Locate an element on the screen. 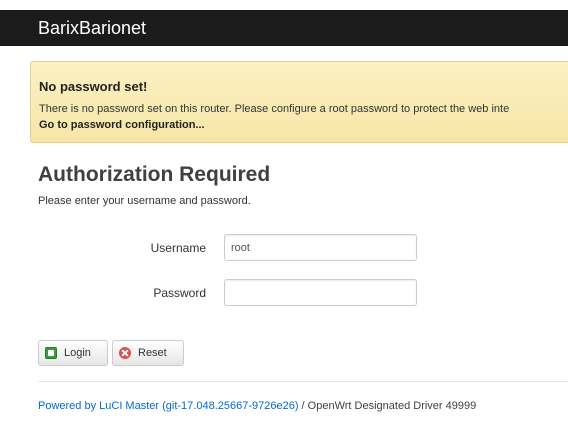 The width and height of the screenshot is (568, 443). navbar: BarixBarionet is located at coordinates (284, 28).